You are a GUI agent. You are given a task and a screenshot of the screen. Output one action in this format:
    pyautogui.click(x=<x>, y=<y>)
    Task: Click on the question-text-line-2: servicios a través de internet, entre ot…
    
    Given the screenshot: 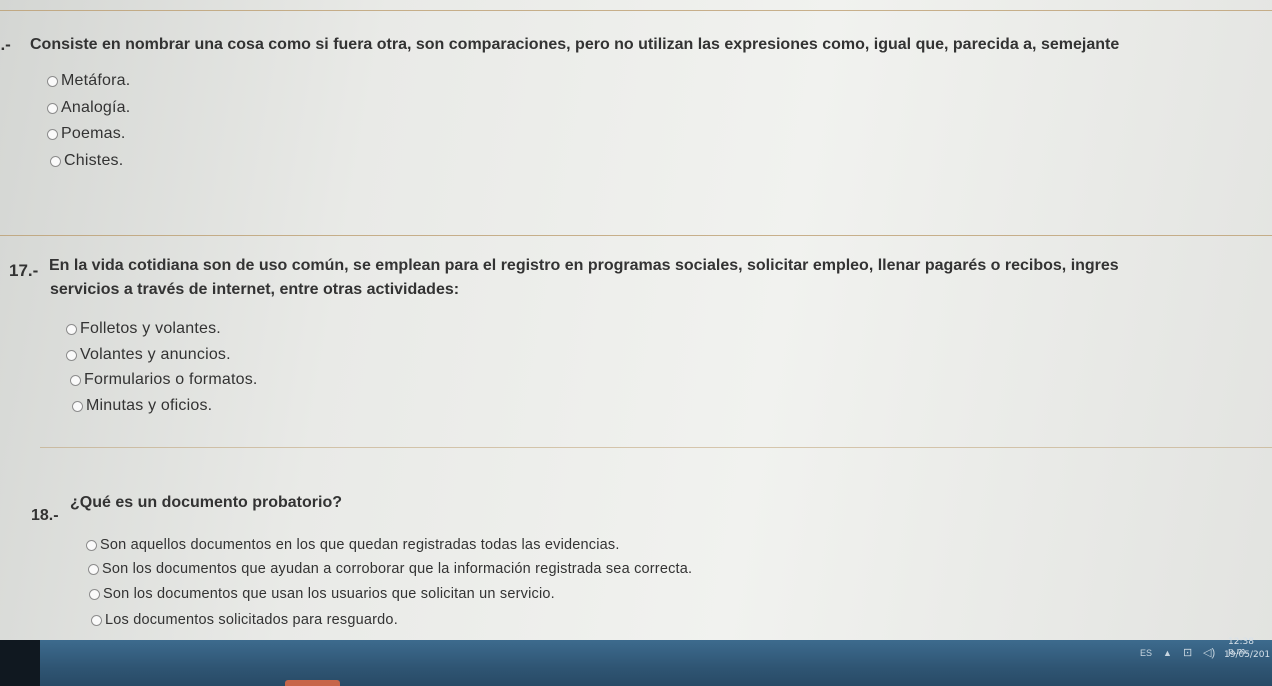 What is the action you would take?
    pyautogui.click(x=255, y=289)
    